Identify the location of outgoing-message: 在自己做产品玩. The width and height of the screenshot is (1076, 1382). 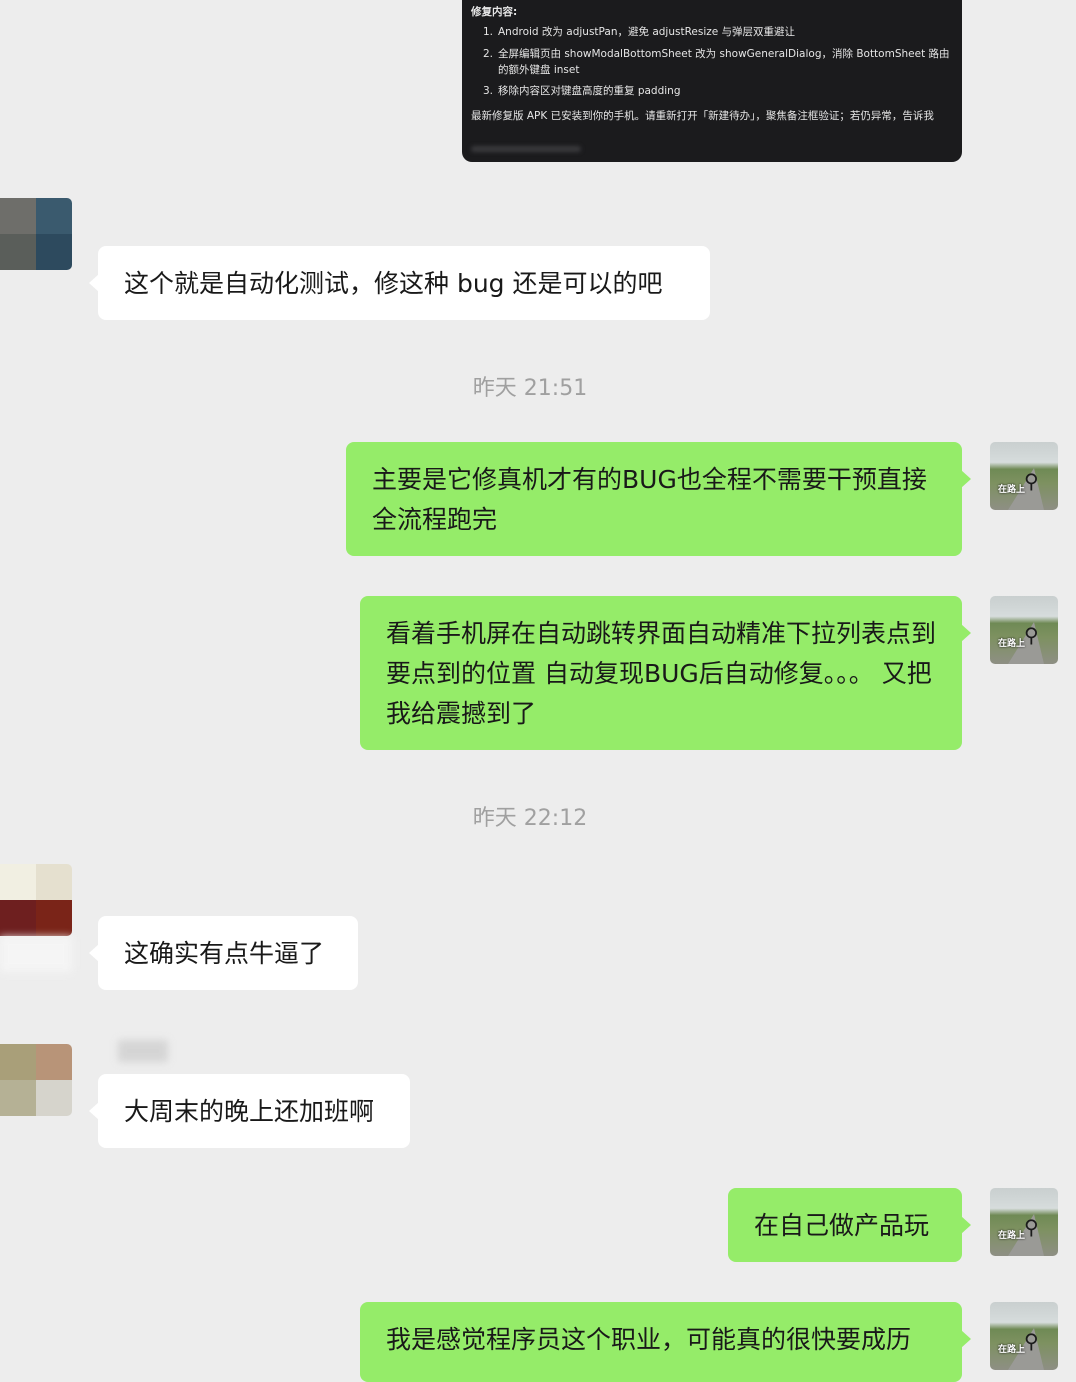
(849, 1225).